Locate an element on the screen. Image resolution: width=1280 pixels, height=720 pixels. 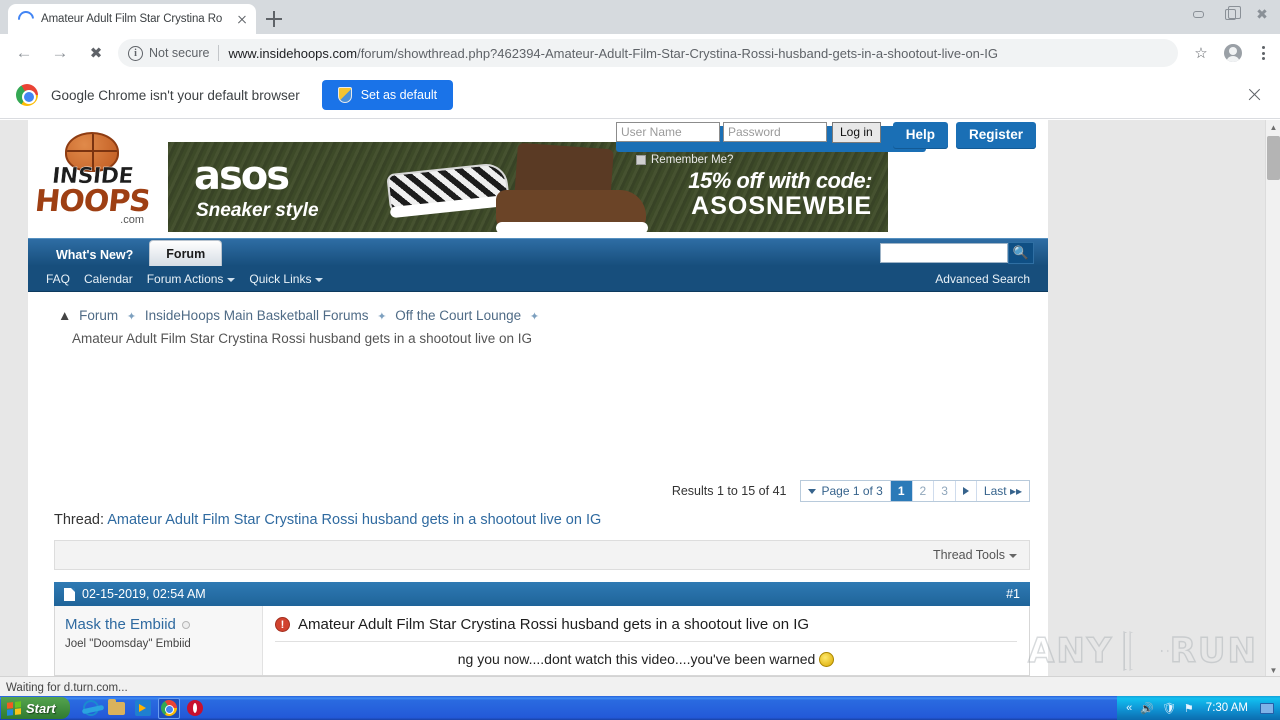
taskbar-chrome-icon is located at coordinates (168, 708).